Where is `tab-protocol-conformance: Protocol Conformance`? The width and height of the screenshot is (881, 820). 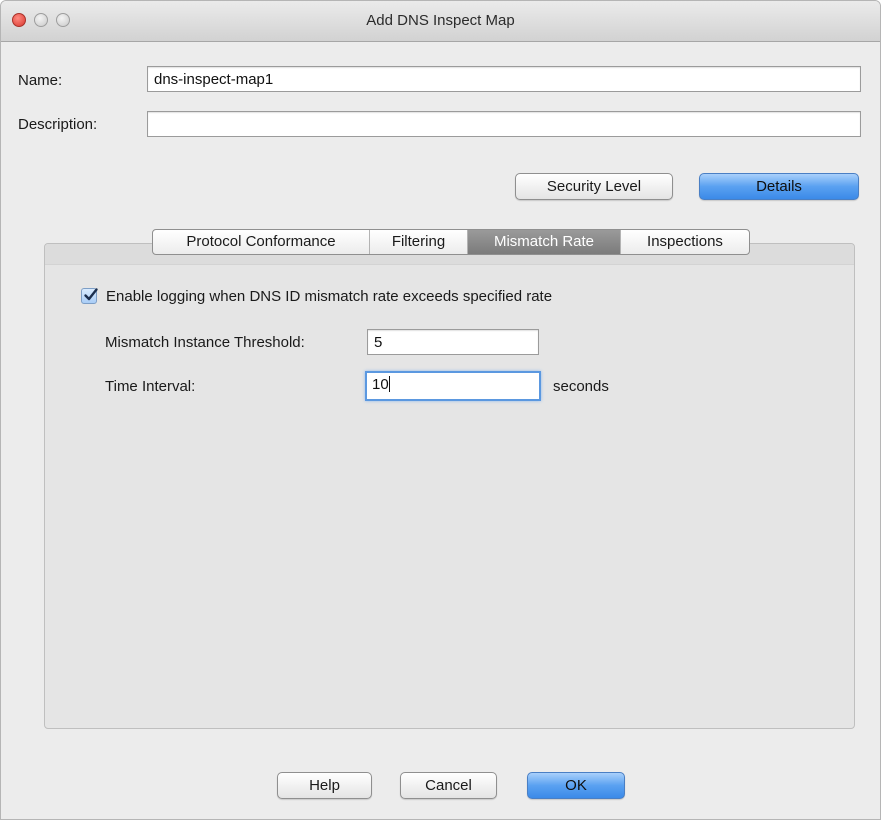
tab-protocol-conformance: Protocol Conformance is located at coordinates (261, 242).